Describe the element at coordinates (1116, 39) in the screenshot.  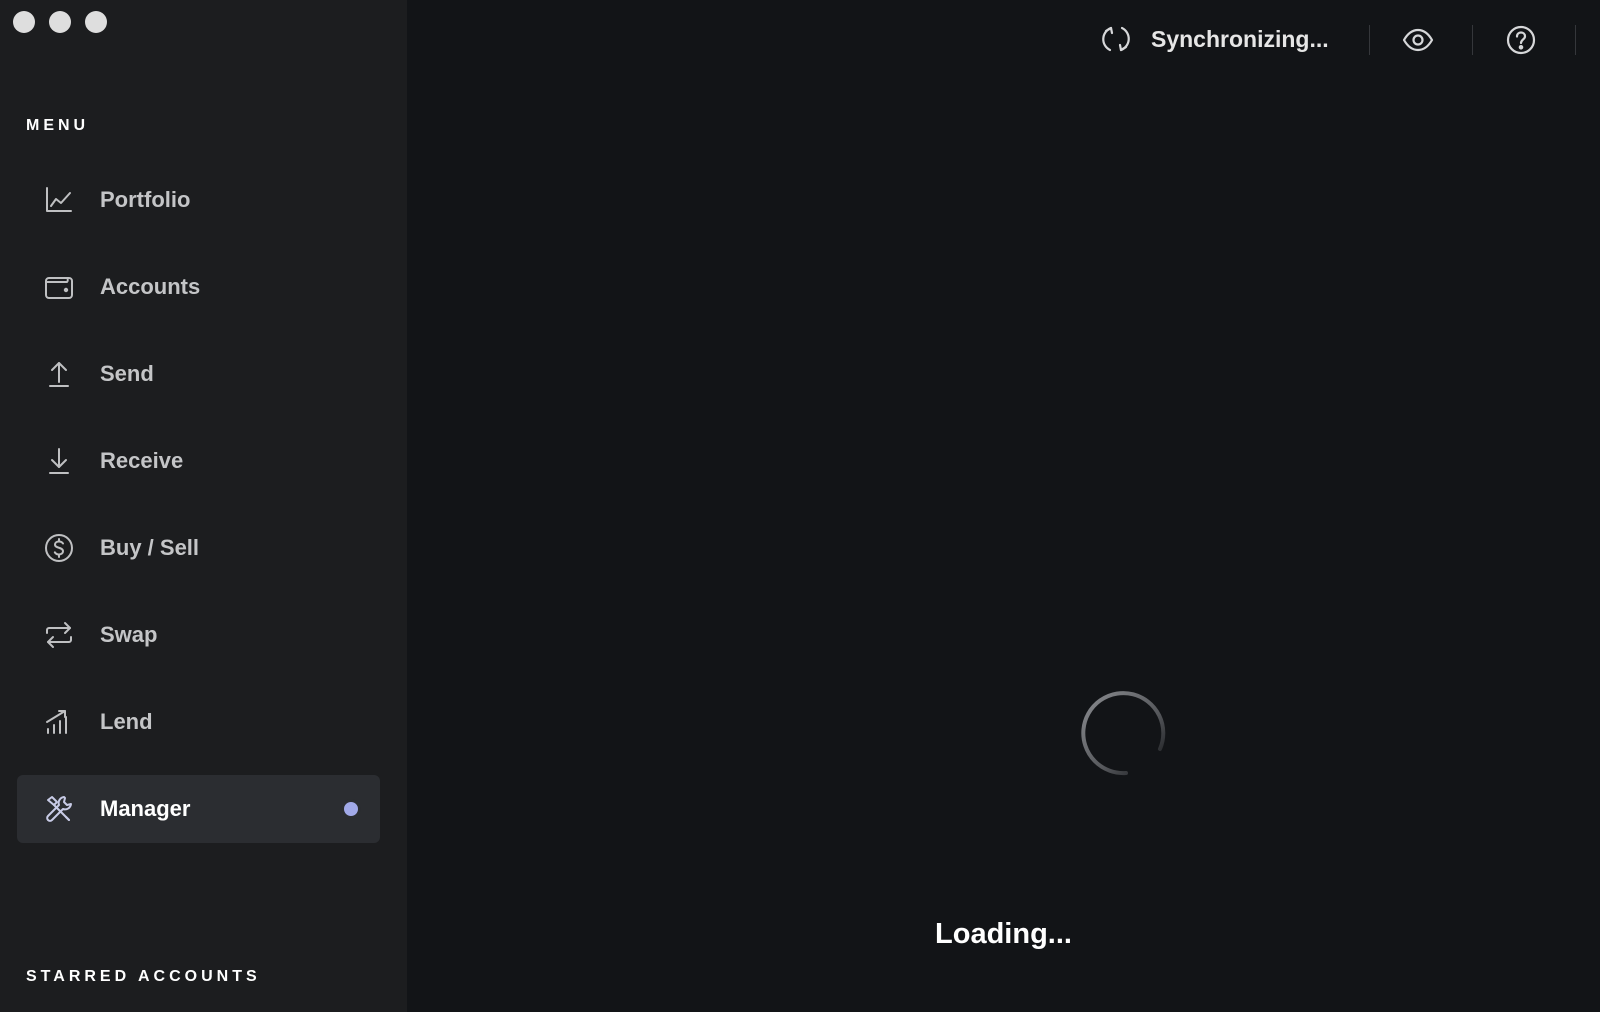
I see `sync-icon` at that location.